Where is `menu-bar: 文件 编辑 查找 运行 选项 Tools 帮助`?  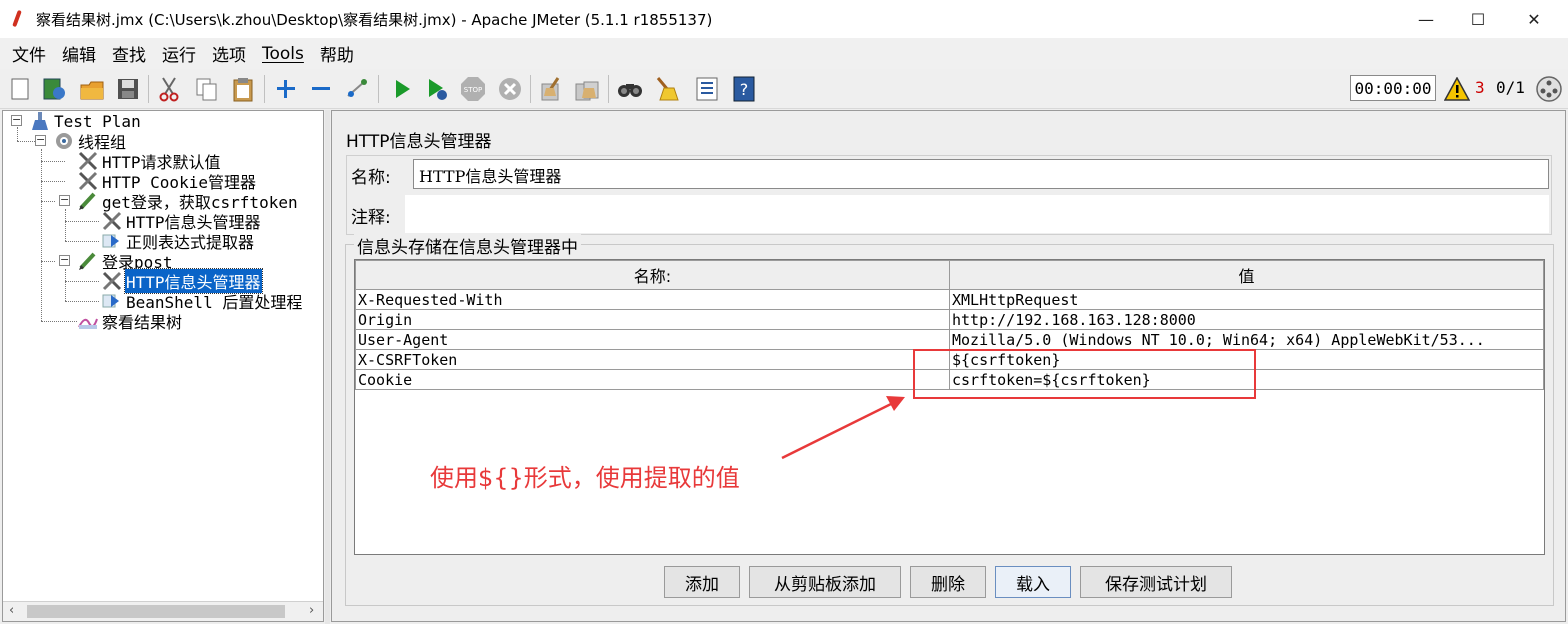 menu-bar: 文件 编辑 查找 运行 选项 Tools 帮助 is located at coordinates (784, 53).